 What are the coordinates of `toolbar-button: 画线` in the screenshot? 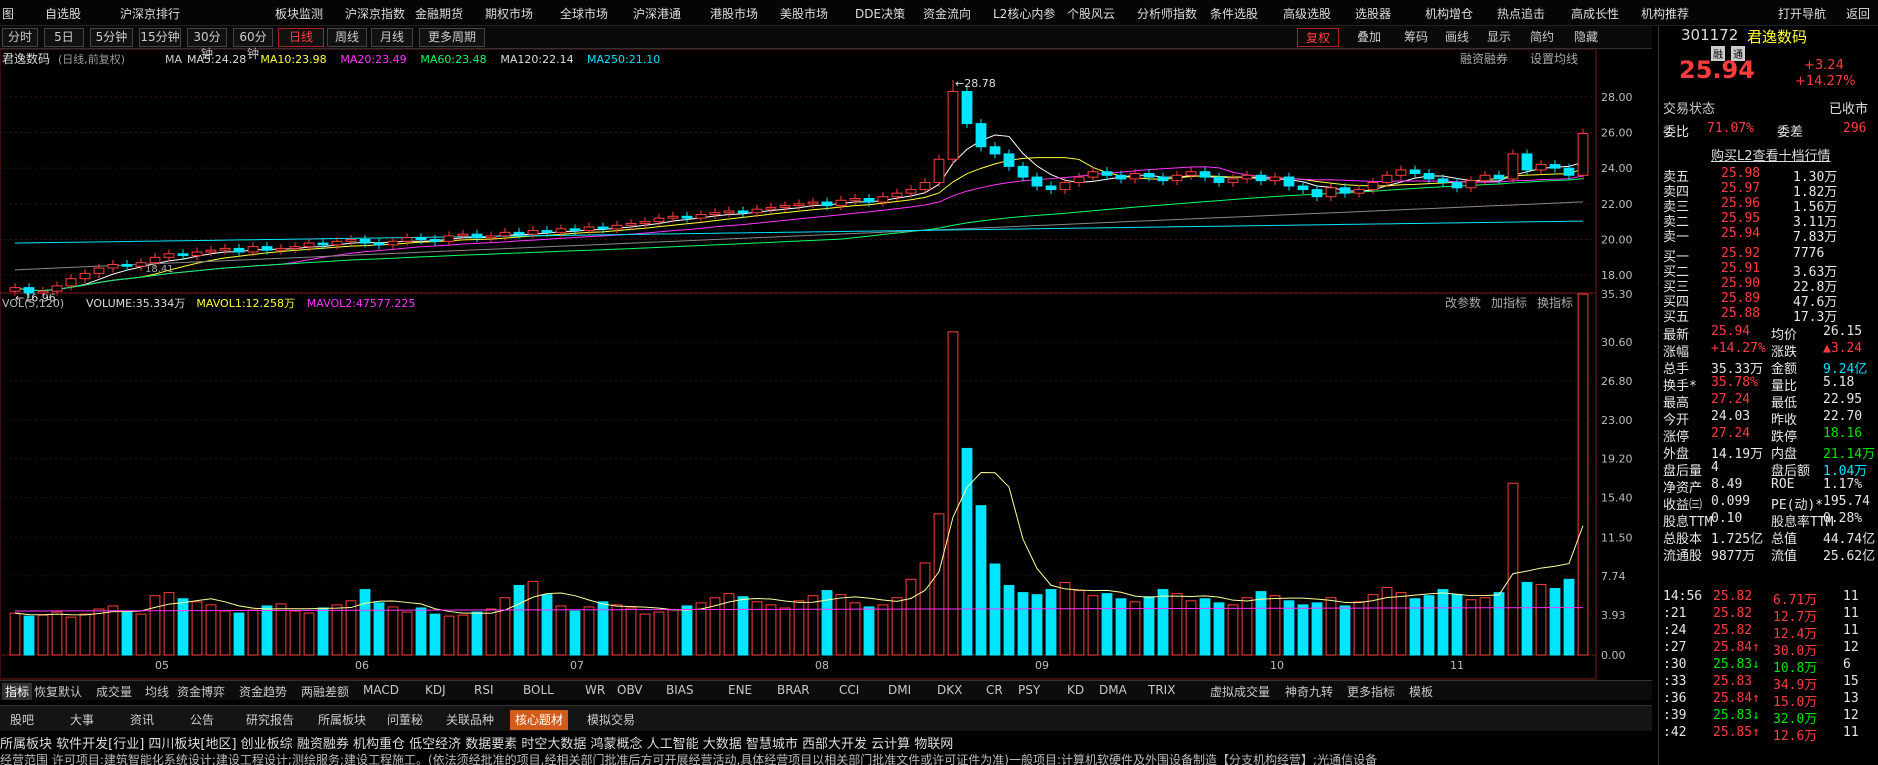 It's located at (1457, 37).